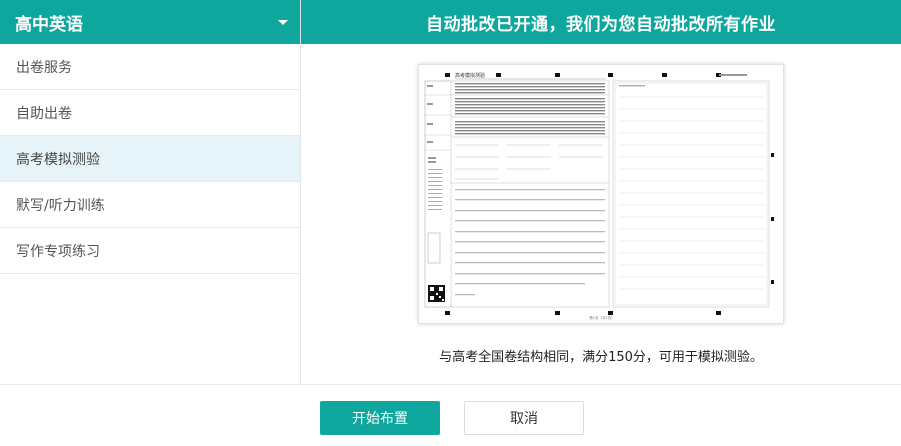  I want to click on sidebar-item-label: 出卷服务, so click(44, 67).